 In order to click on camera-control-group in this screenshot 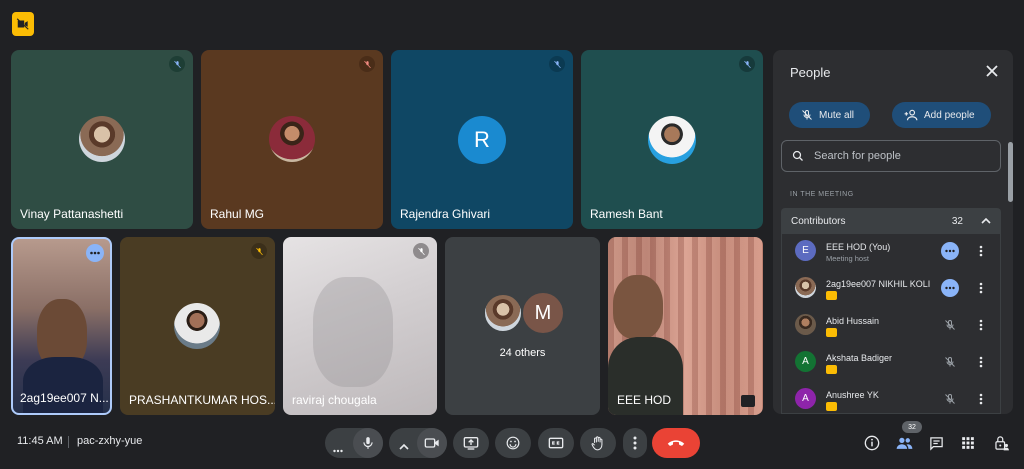, I will do `click(418, 443)`.